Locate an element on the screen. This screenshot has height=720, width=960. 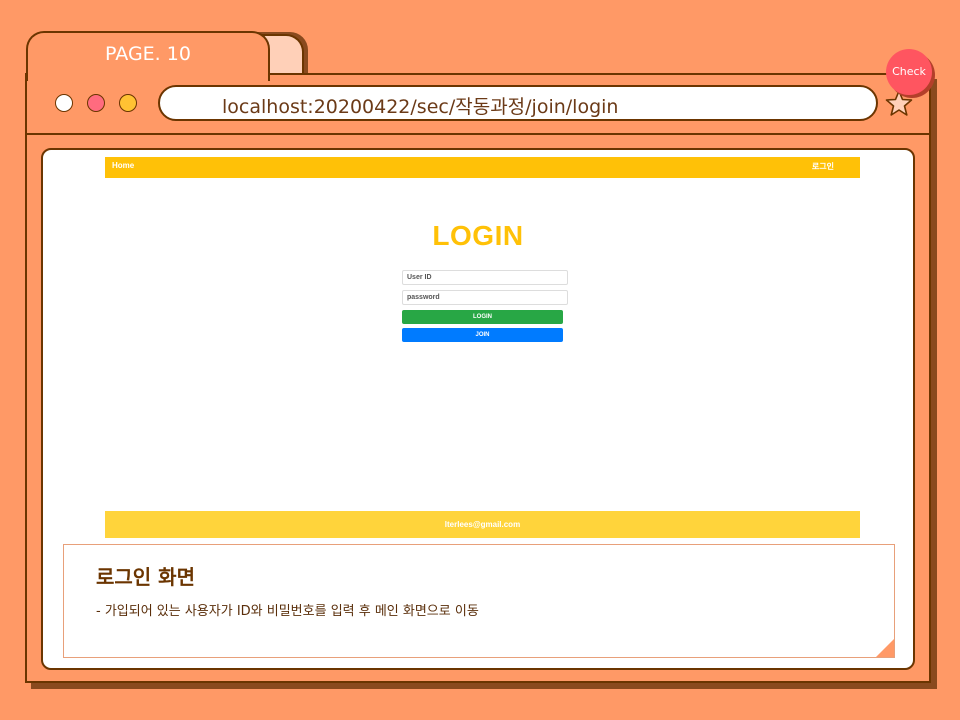
password-input: password is located at coordinates (485, 297).